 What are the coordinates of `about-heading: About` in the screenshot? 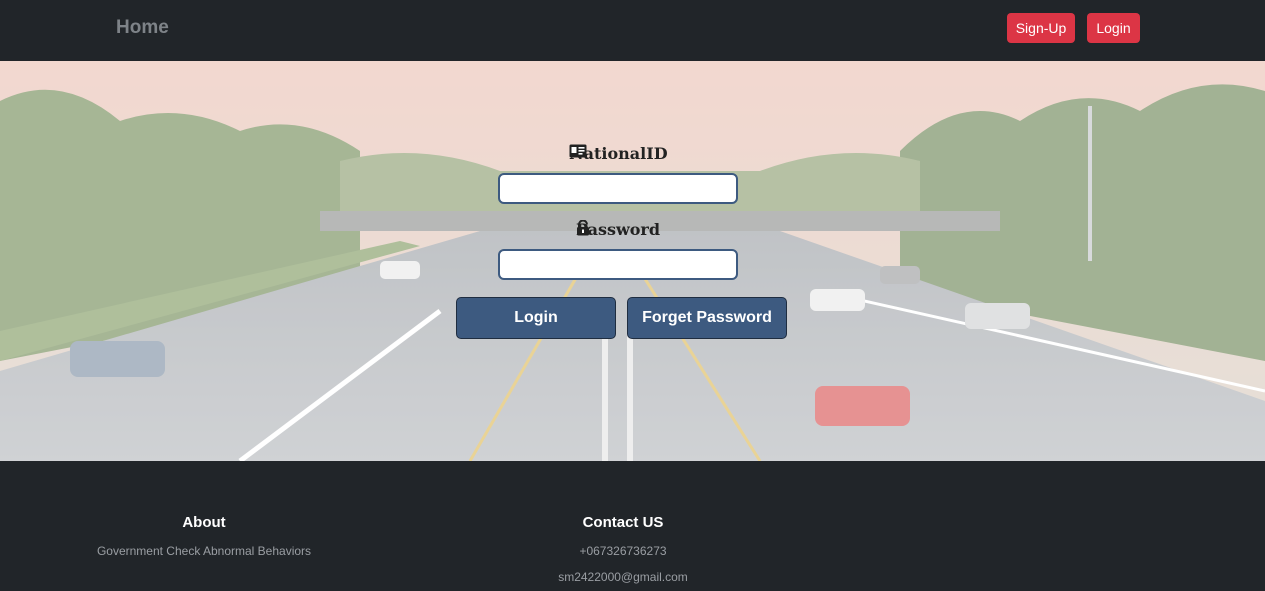 It's located at (204, 522).